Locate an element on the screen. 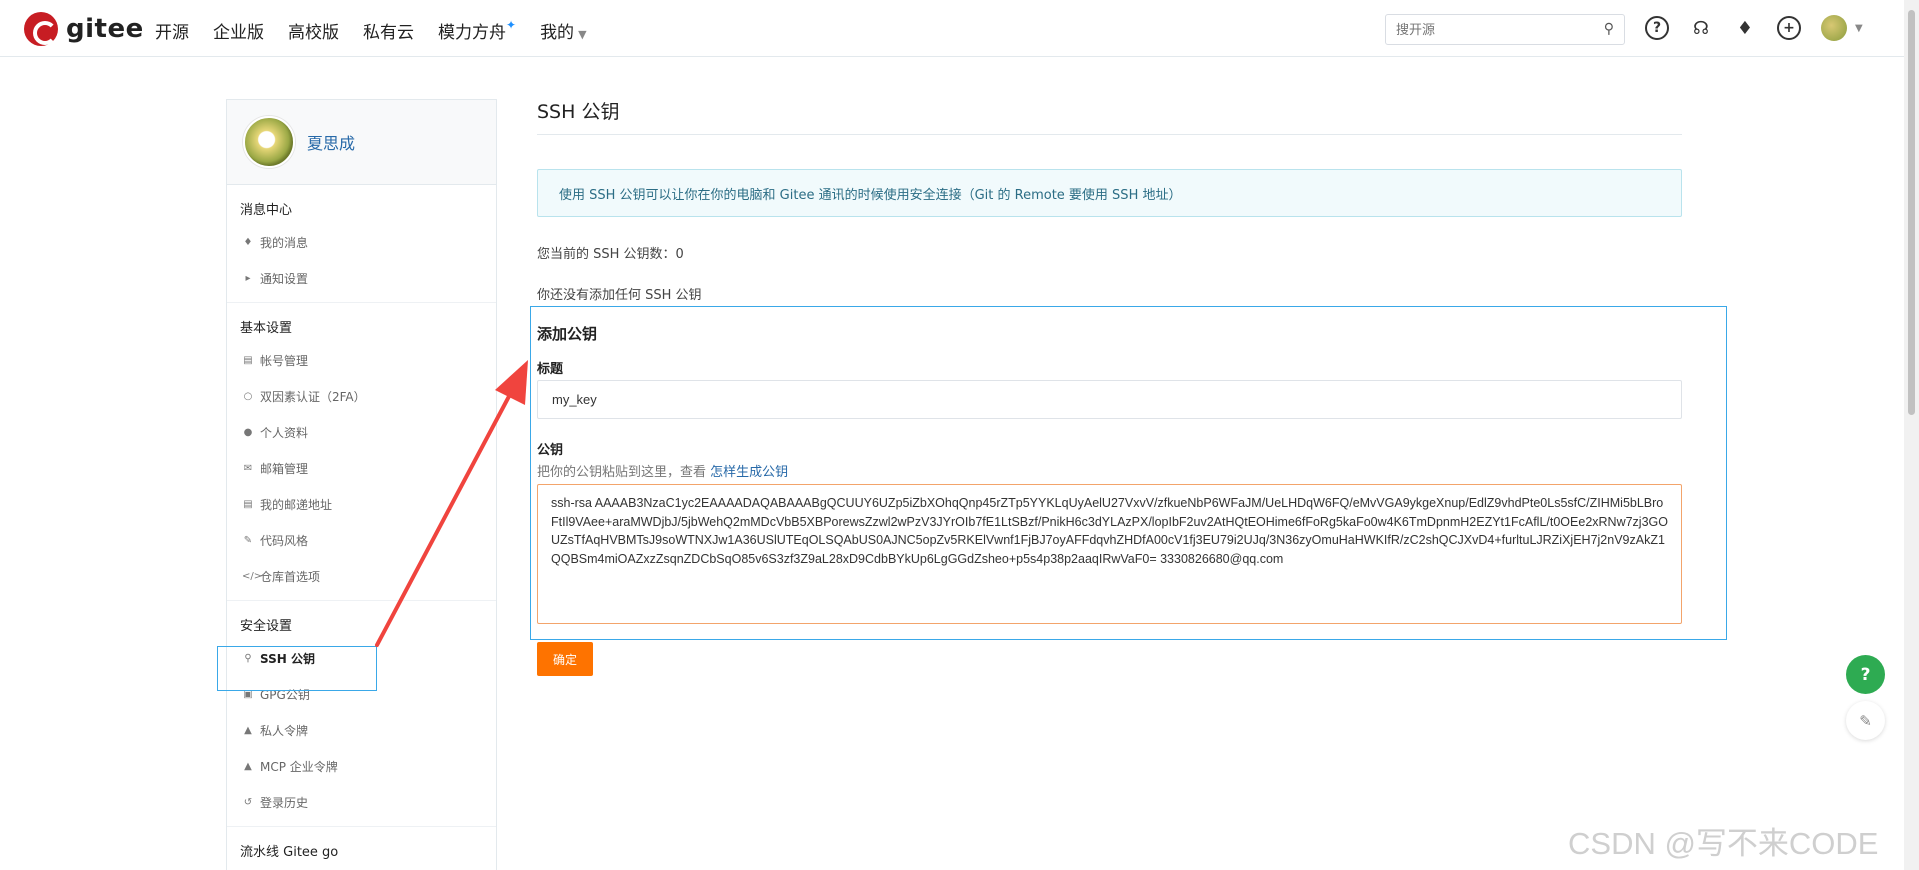 This screenshot has width=1919, height=870. add-key-title: 添加公钥 is located at coordinates (567, 334).